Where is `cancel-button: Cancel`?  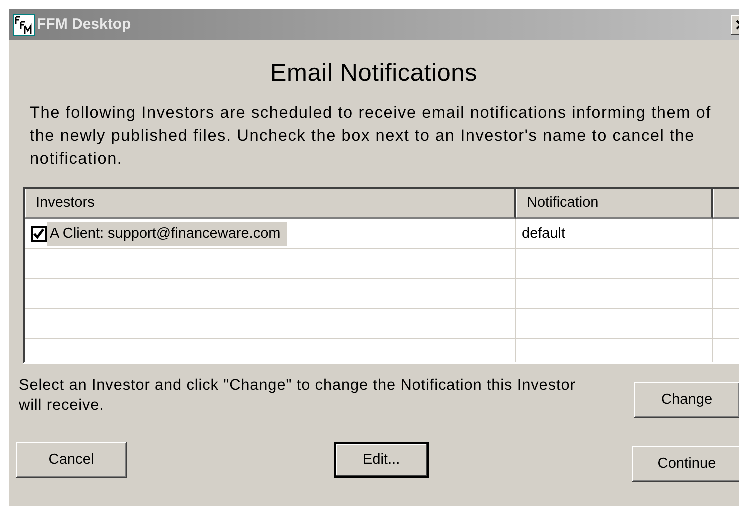
cancel-button: Cancel is located at coordinates (71, 460).